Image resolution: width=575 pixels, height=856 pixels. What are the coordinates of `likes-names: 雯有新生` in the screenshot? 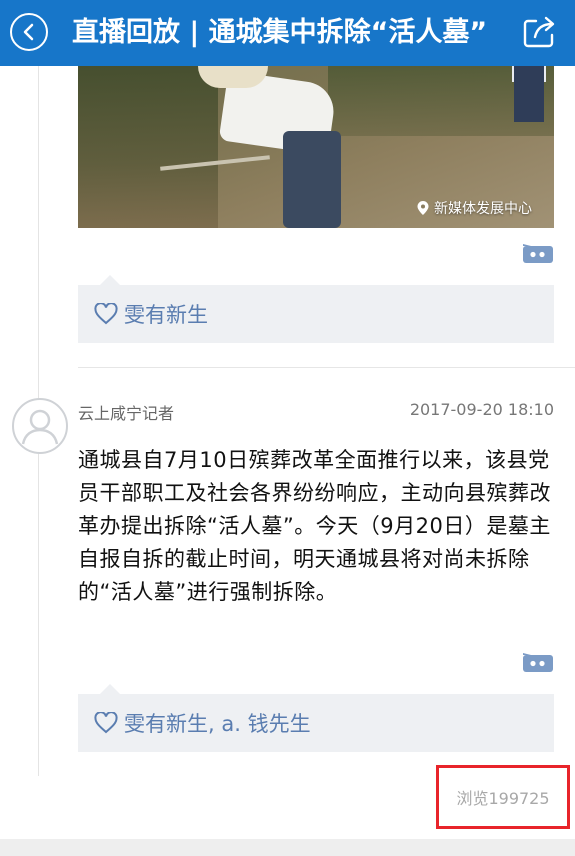 It's located at (166, 315).